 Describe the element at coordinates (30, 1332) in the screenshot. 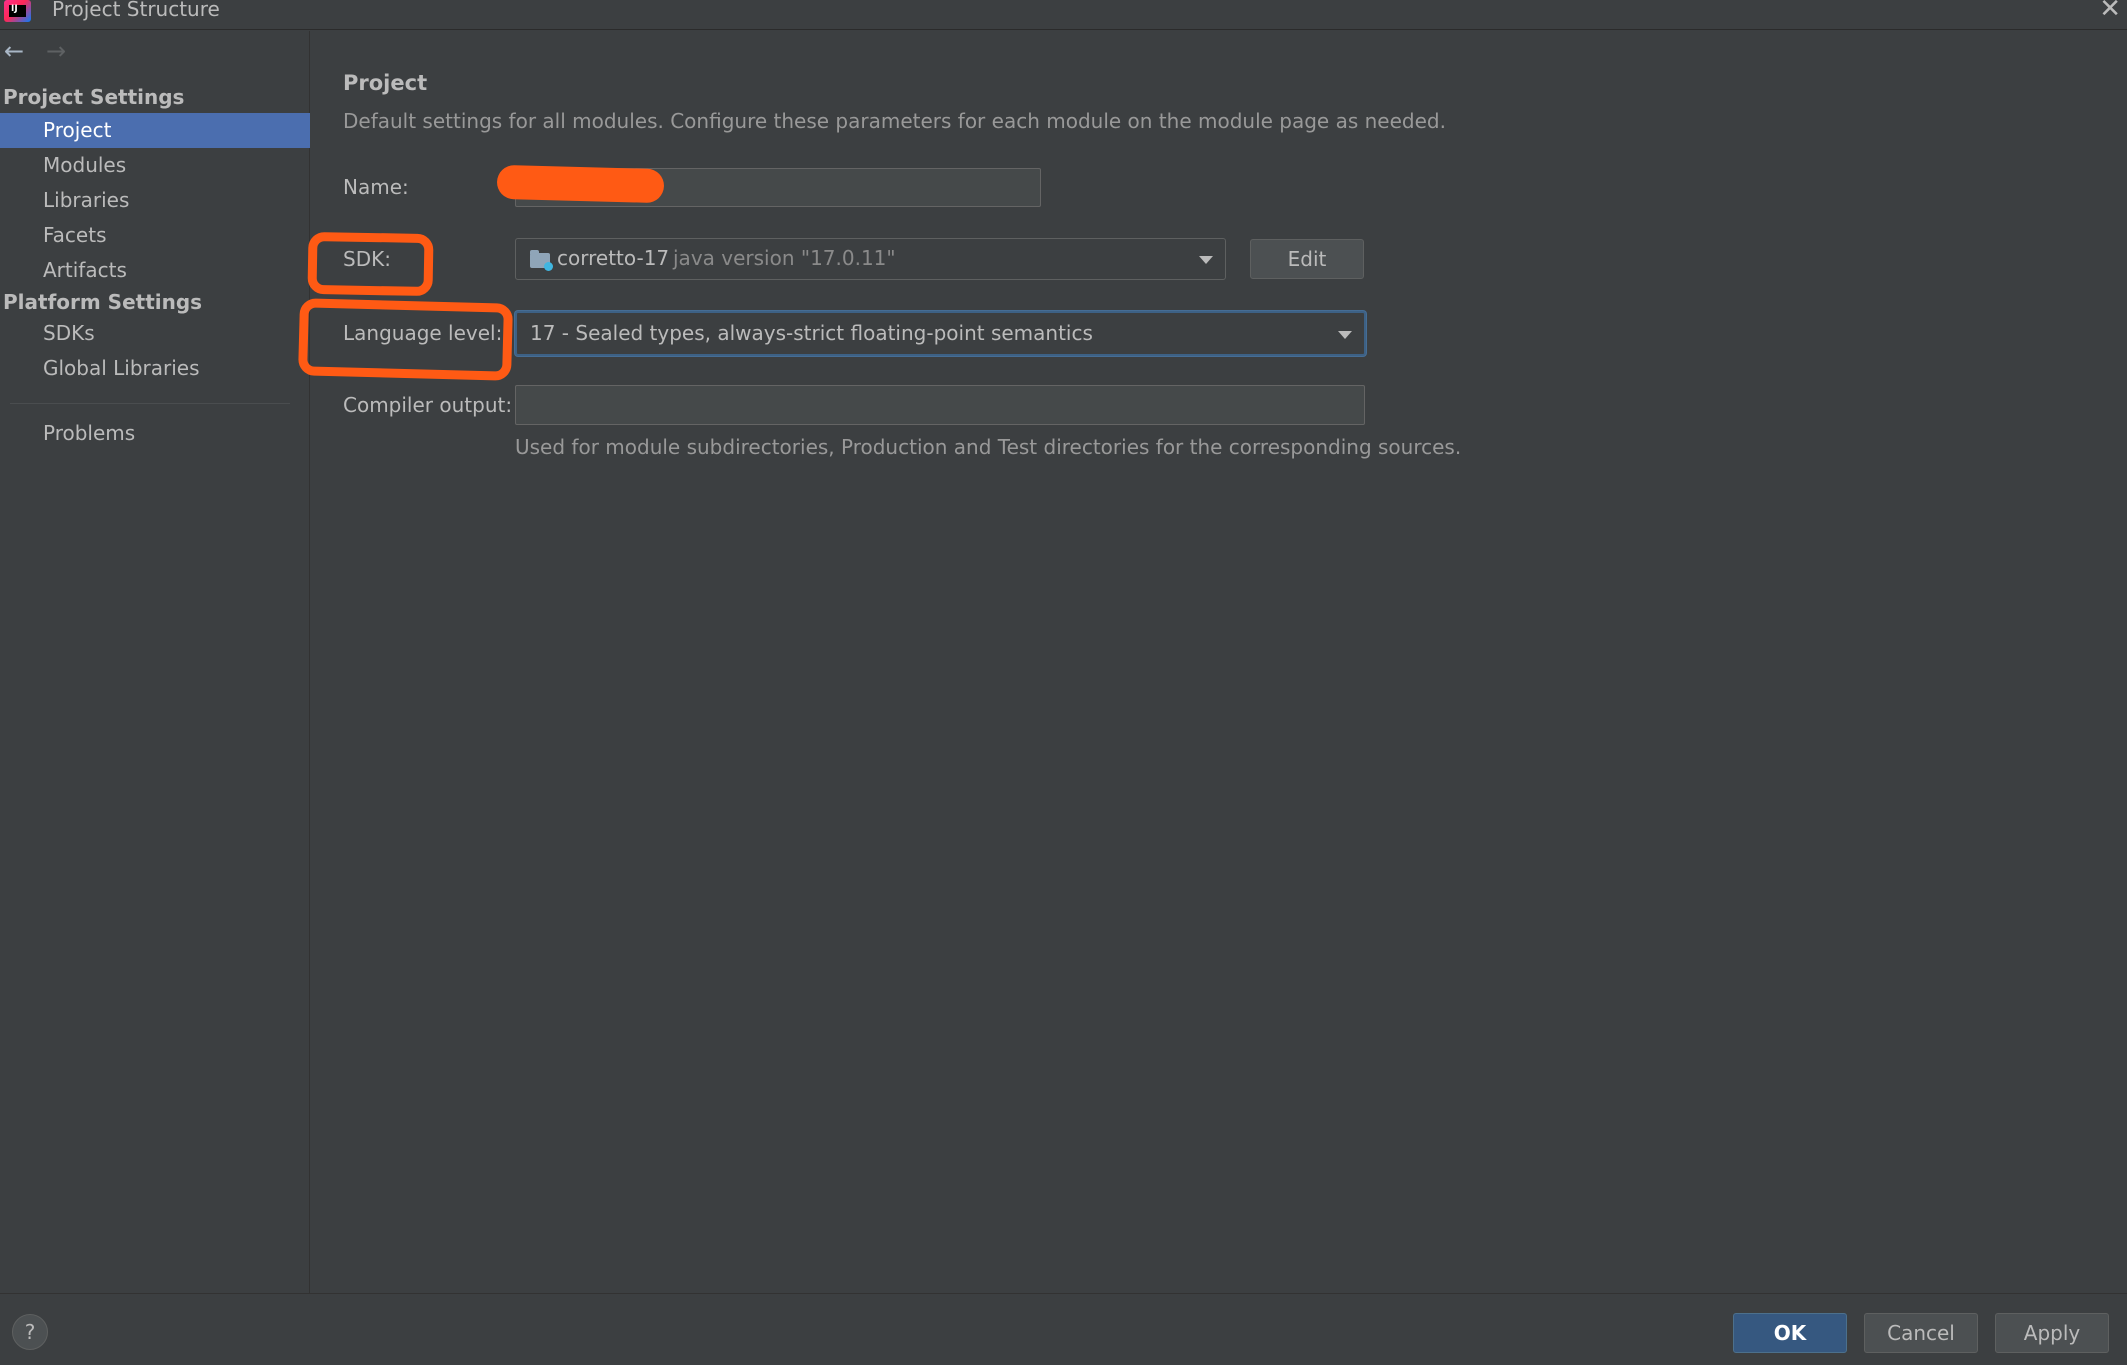

I see `help-icon: ?` at that location.